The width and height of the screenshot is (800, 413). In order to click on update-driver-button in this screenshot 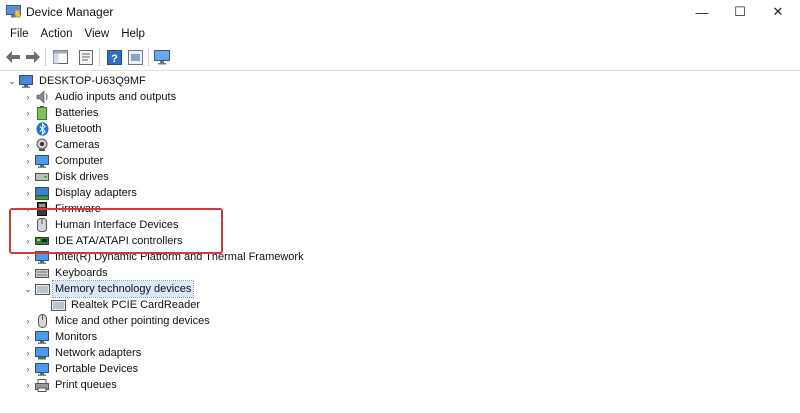, I will do `click(135, 57)`.